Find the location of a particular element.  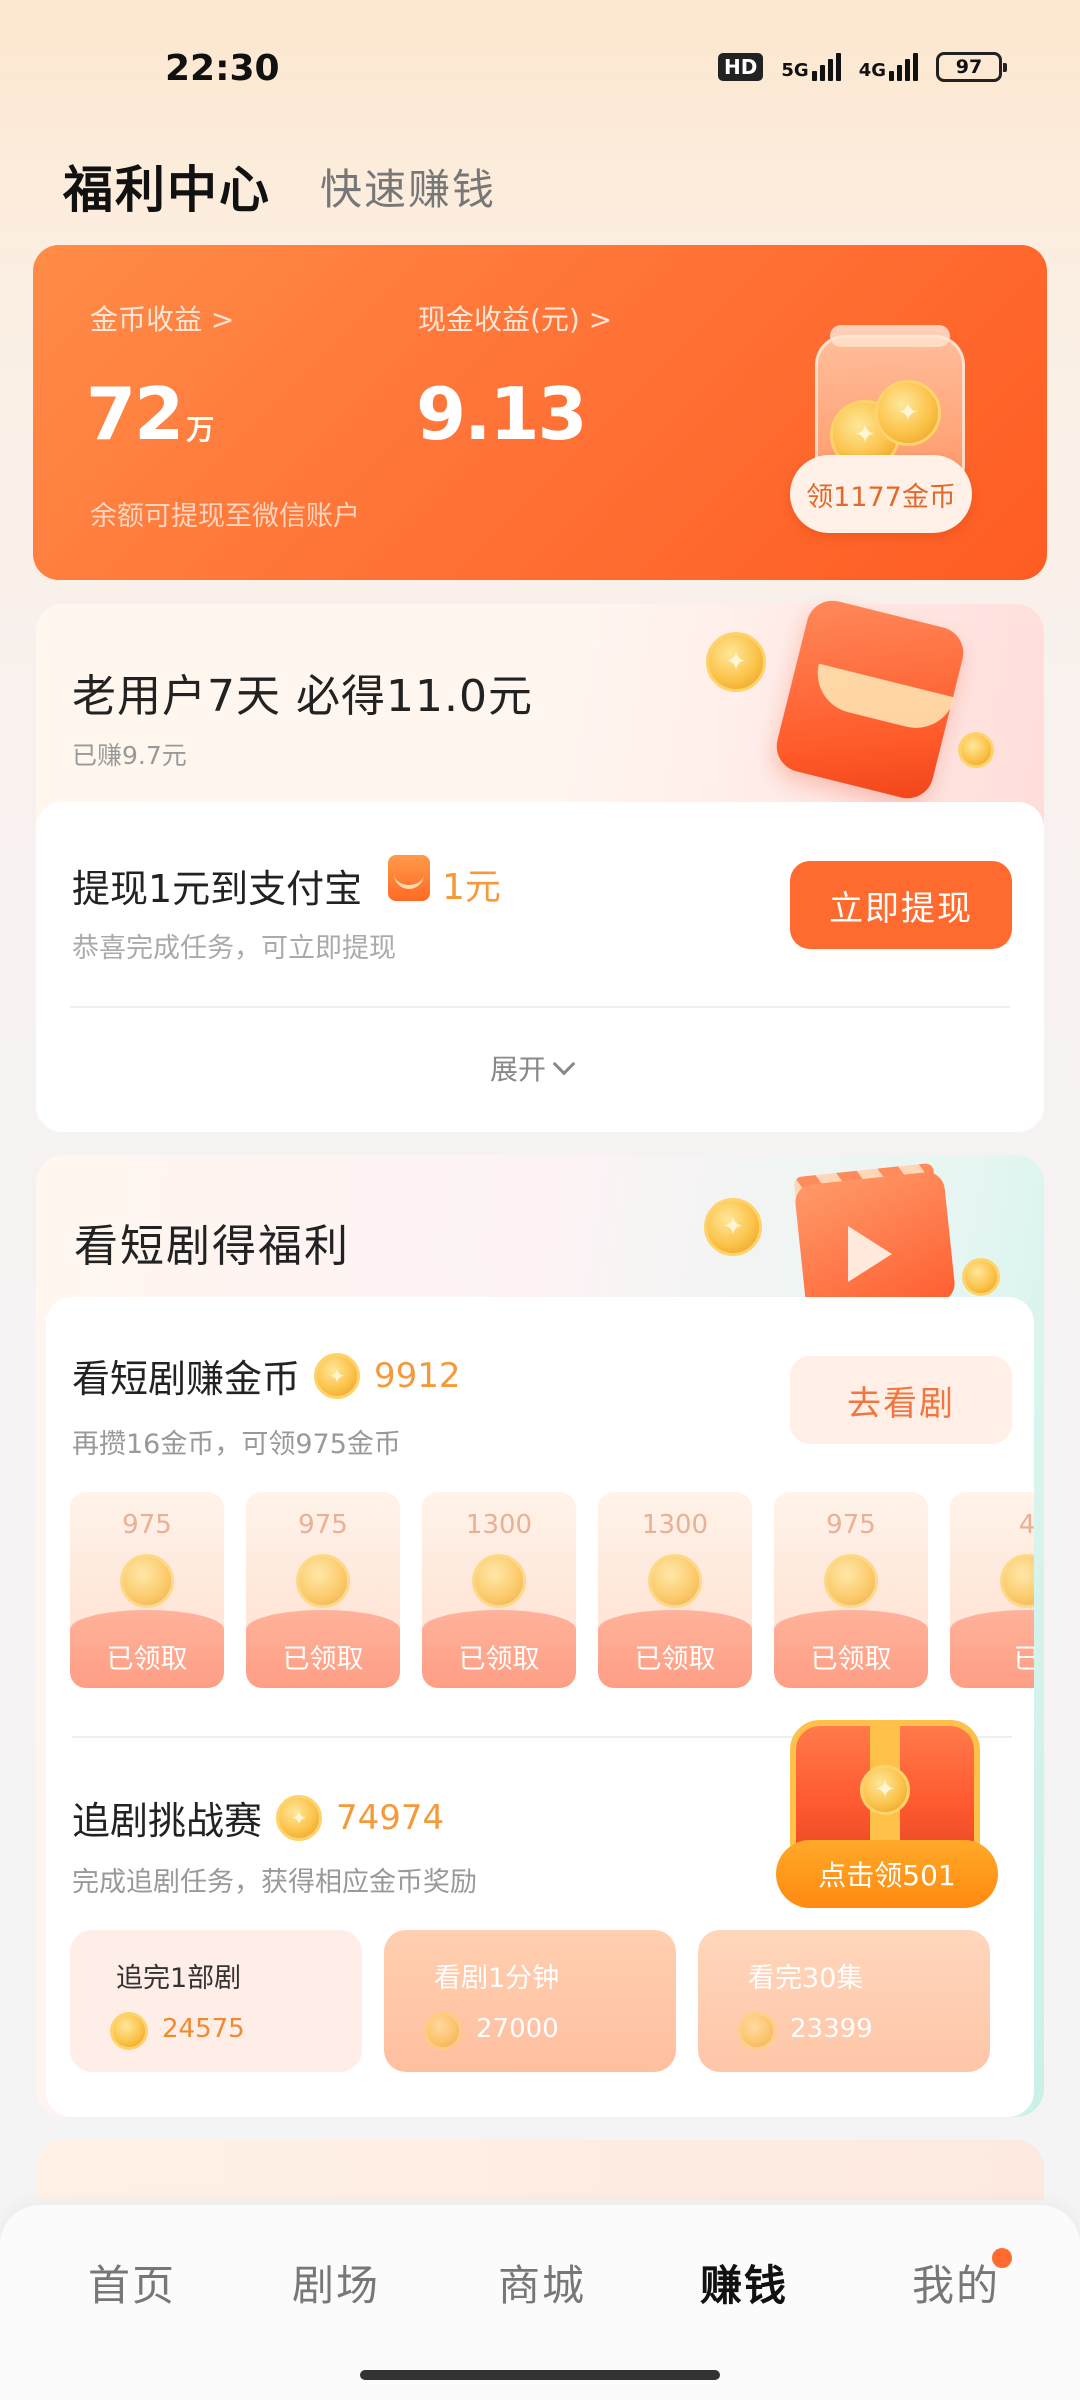

tab-quick-earn: 快速赚钱 is located at coordinates (408, 186).